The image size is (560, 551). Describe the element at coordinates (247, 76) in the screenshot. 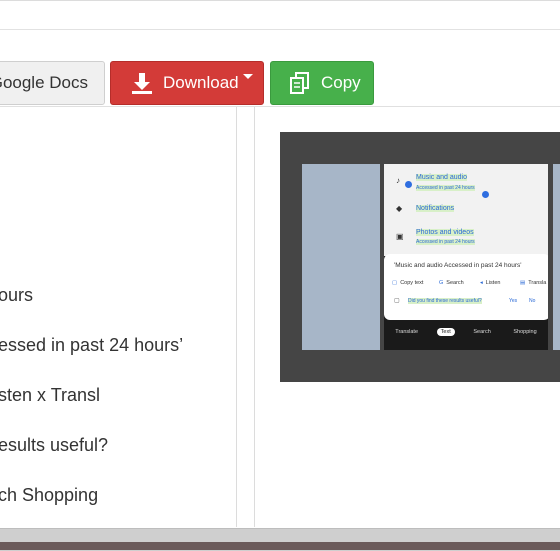

I see `chevron-down-icon` at that location.